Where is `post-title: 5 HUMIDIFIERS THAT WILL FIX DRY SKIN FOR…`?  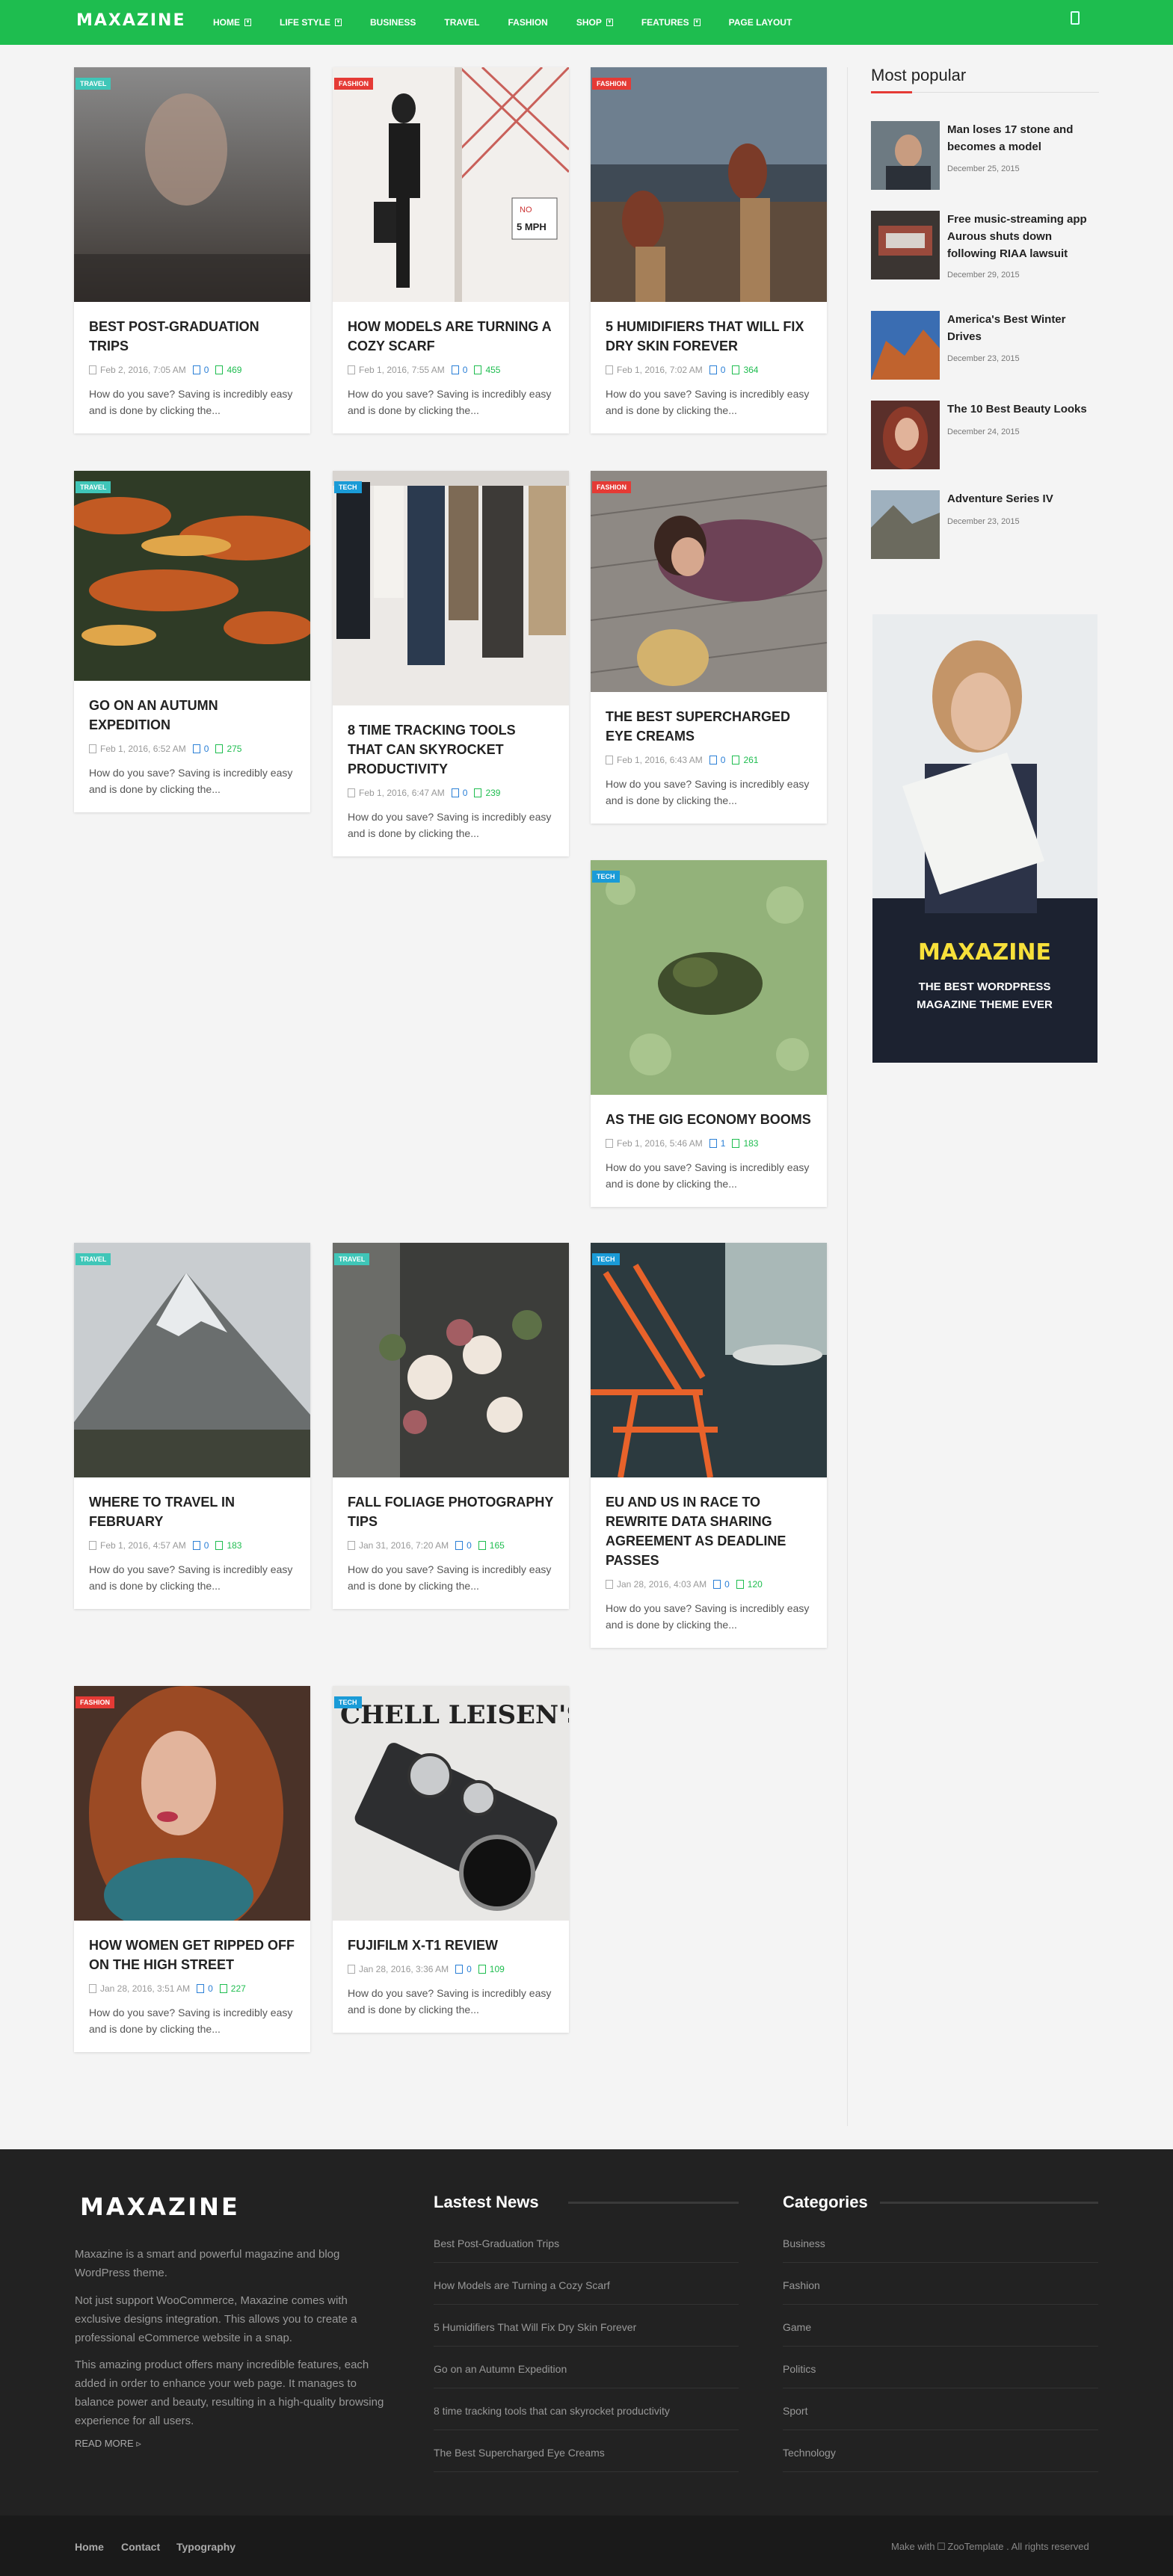 post-title: 5 HUMIDIFIERS THAT WILL FIX DRY SKIN FOR… is located at coordinates (709, 336).